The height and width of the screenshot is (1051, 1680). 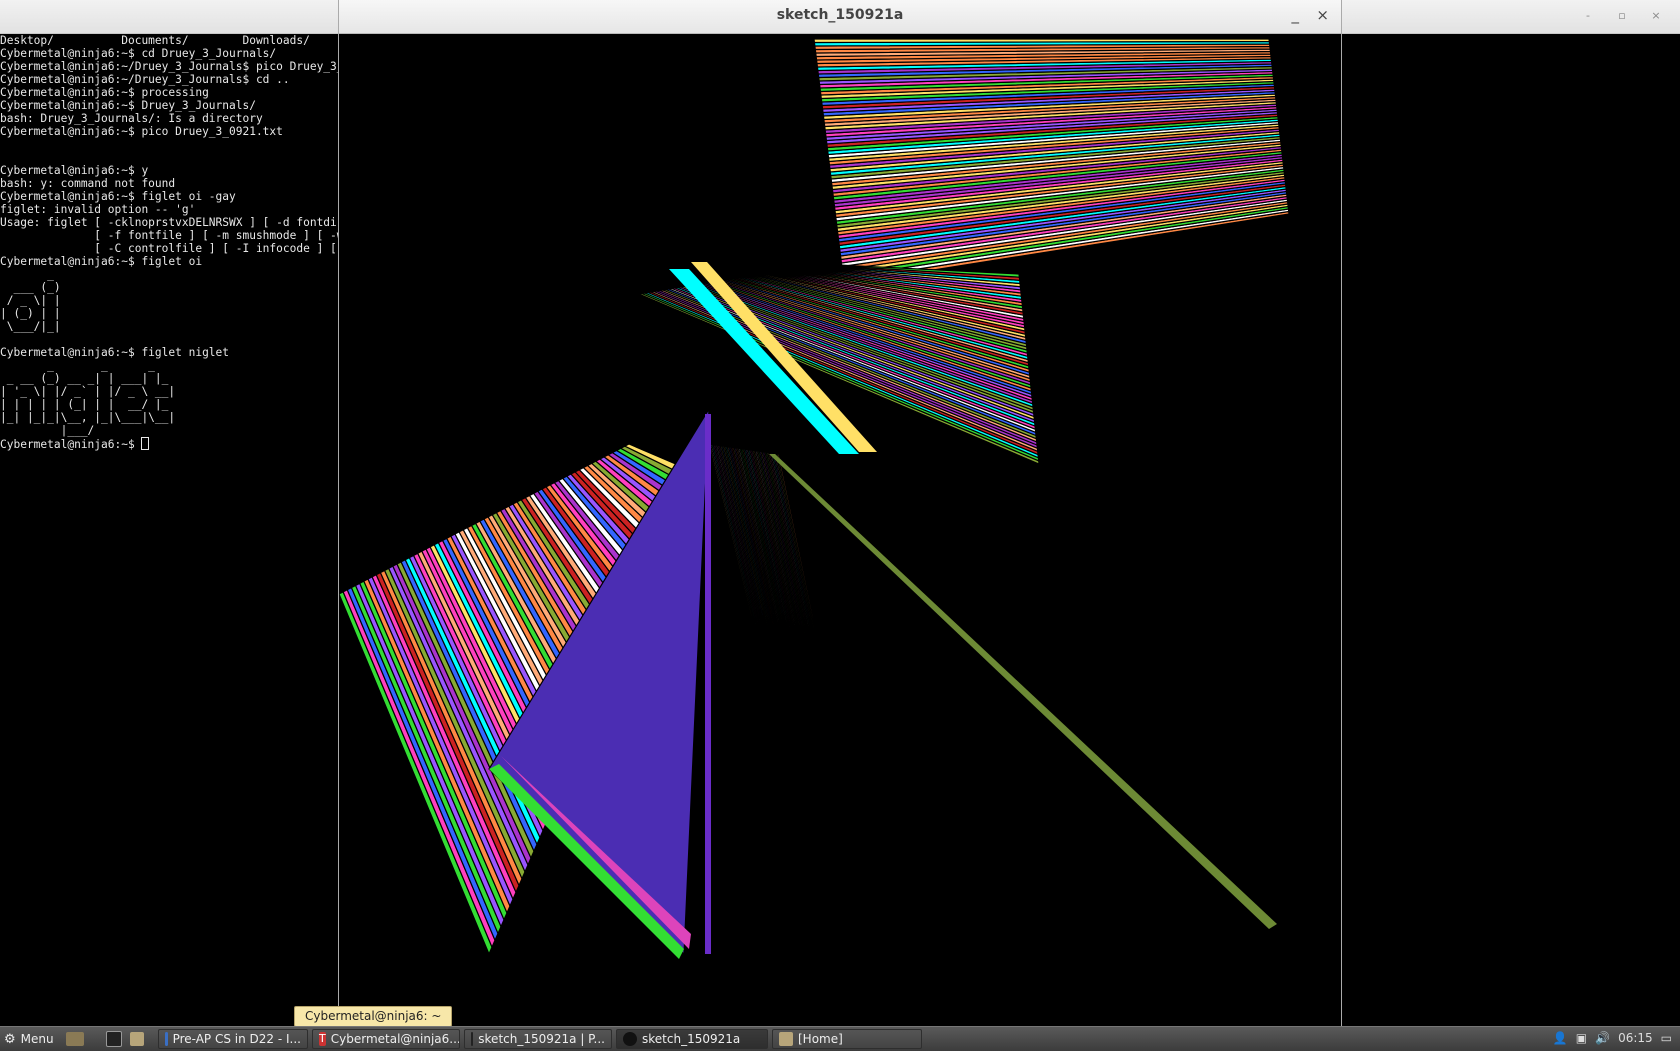 I want to click on terminal-line: |___/, so click(x=88, y=430).